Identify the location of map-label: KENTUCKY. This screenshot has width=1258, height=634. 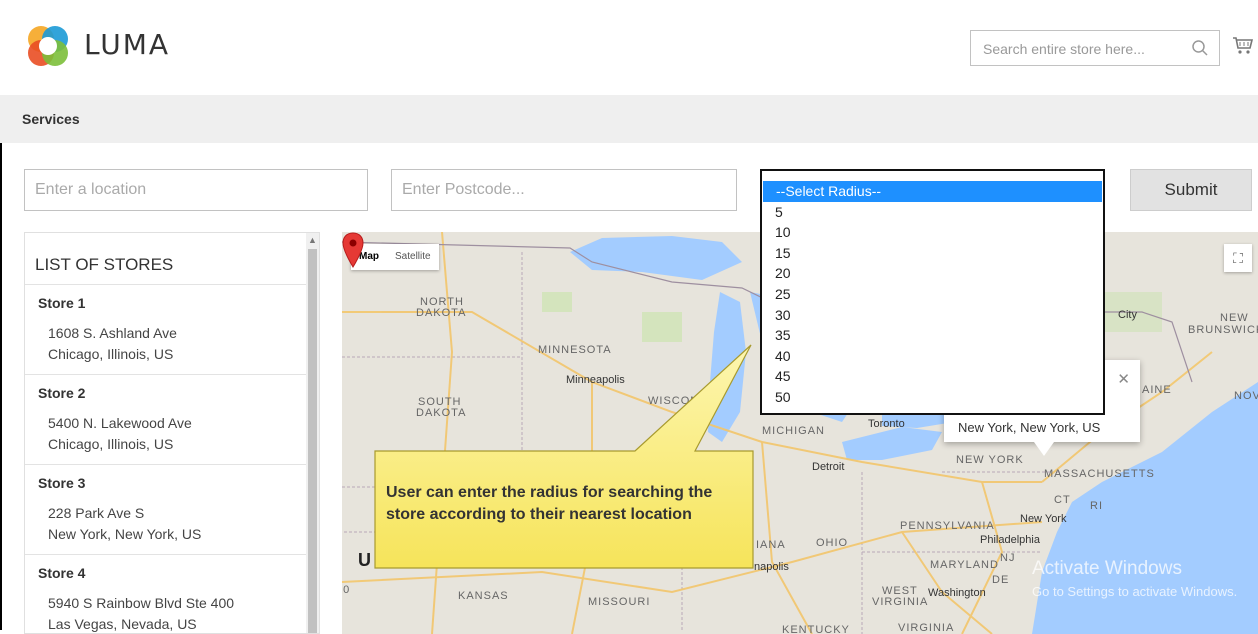
(816, 629).